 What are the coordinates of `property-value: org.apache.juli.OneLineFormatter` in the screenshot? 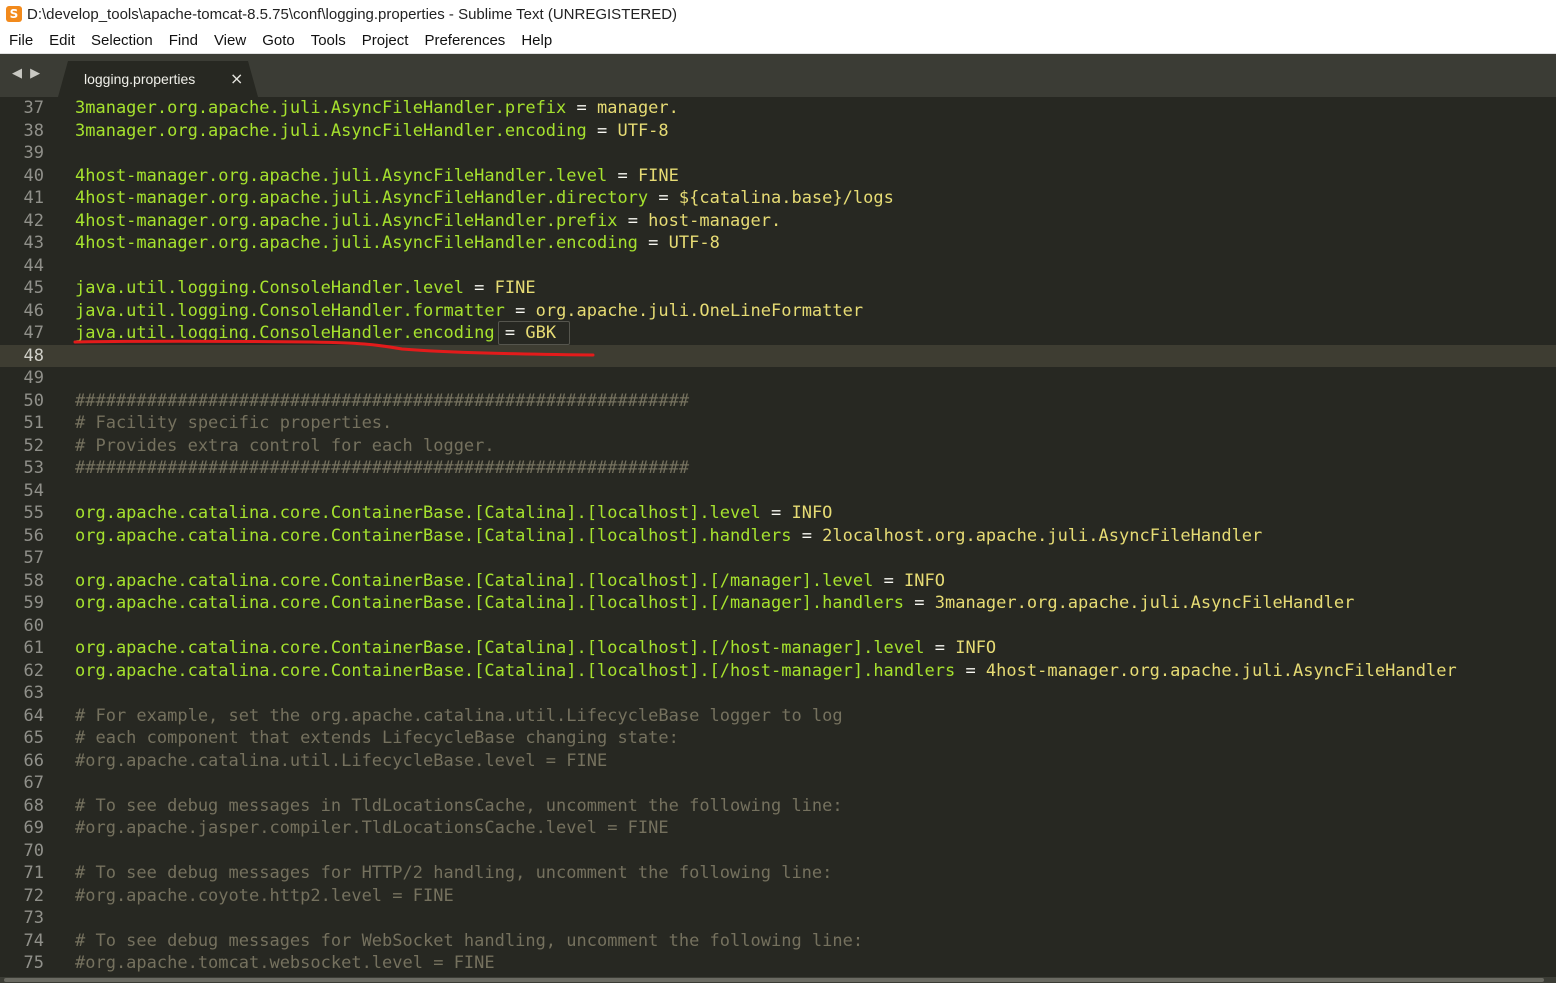 It's located at (699, 310).